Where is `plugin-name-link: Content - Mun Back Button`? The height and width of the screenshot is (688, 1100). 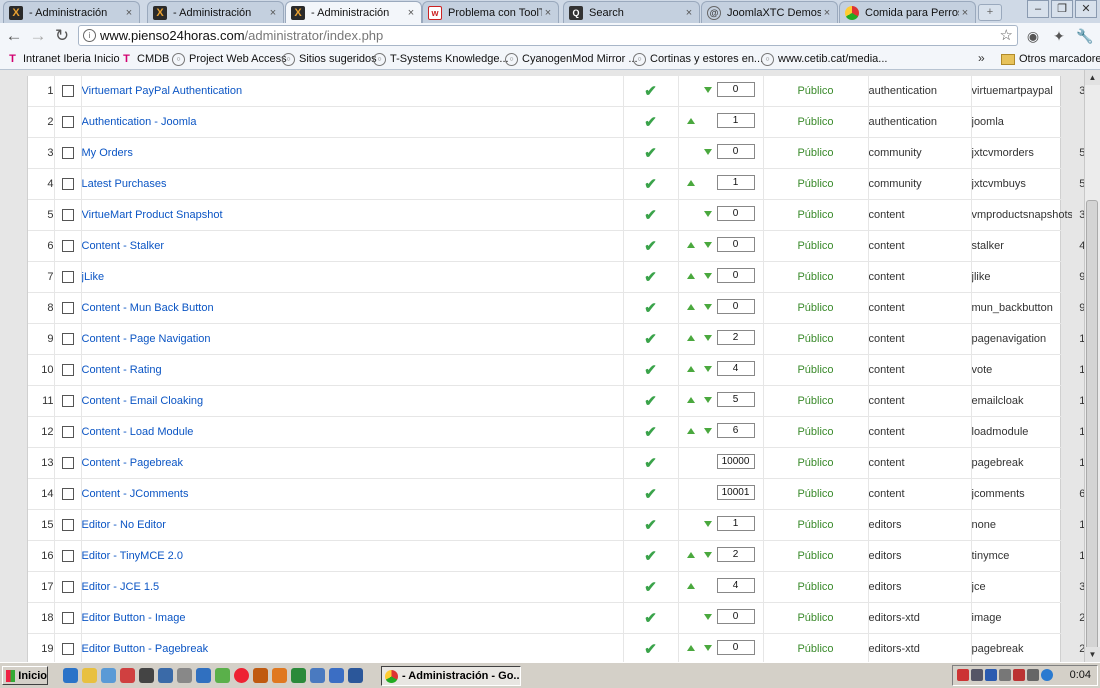
plugin-name-link: Content - Mun Back Button is located at coordinates (148, 308).